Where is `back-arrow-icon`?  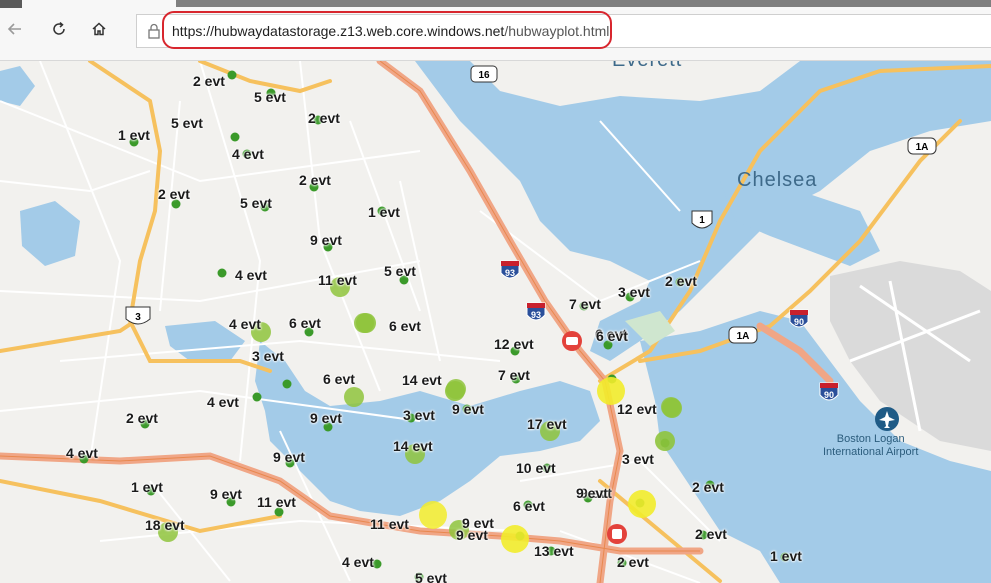 back-arrow-icon is located at coordinates (14, 29).